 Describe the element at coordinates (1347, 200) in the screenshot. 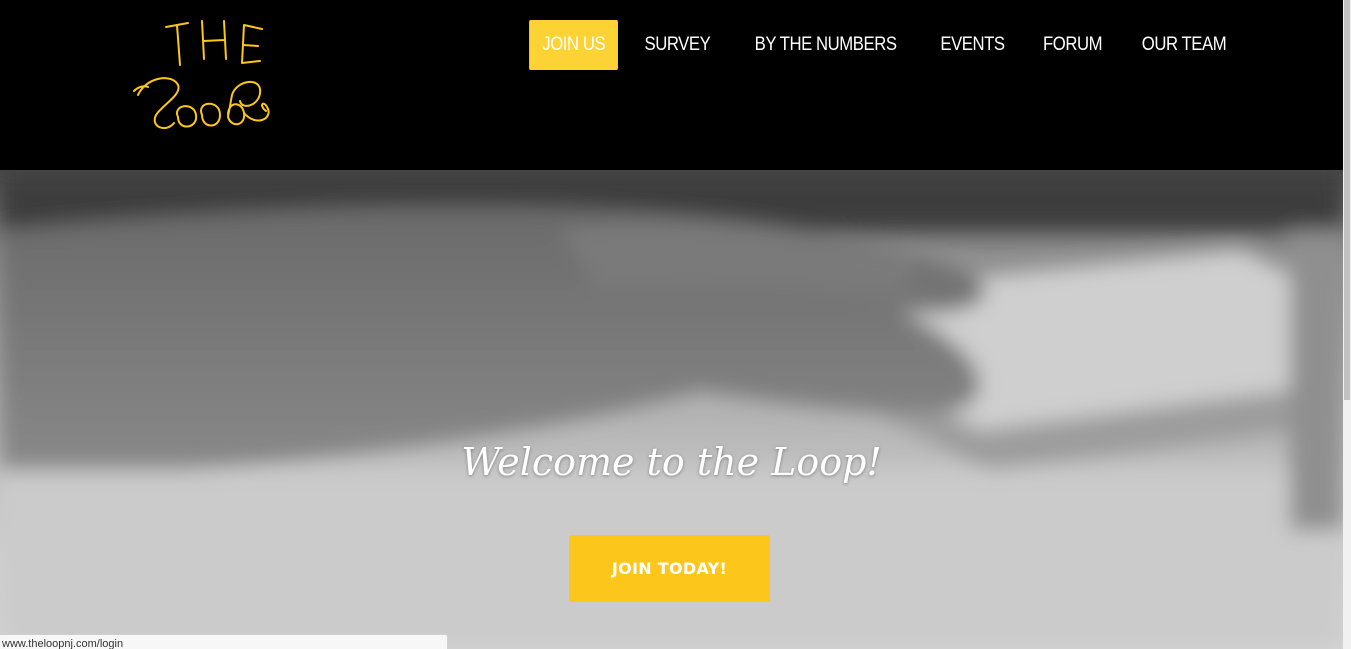

I see `scrollbar-thumb` at that location.